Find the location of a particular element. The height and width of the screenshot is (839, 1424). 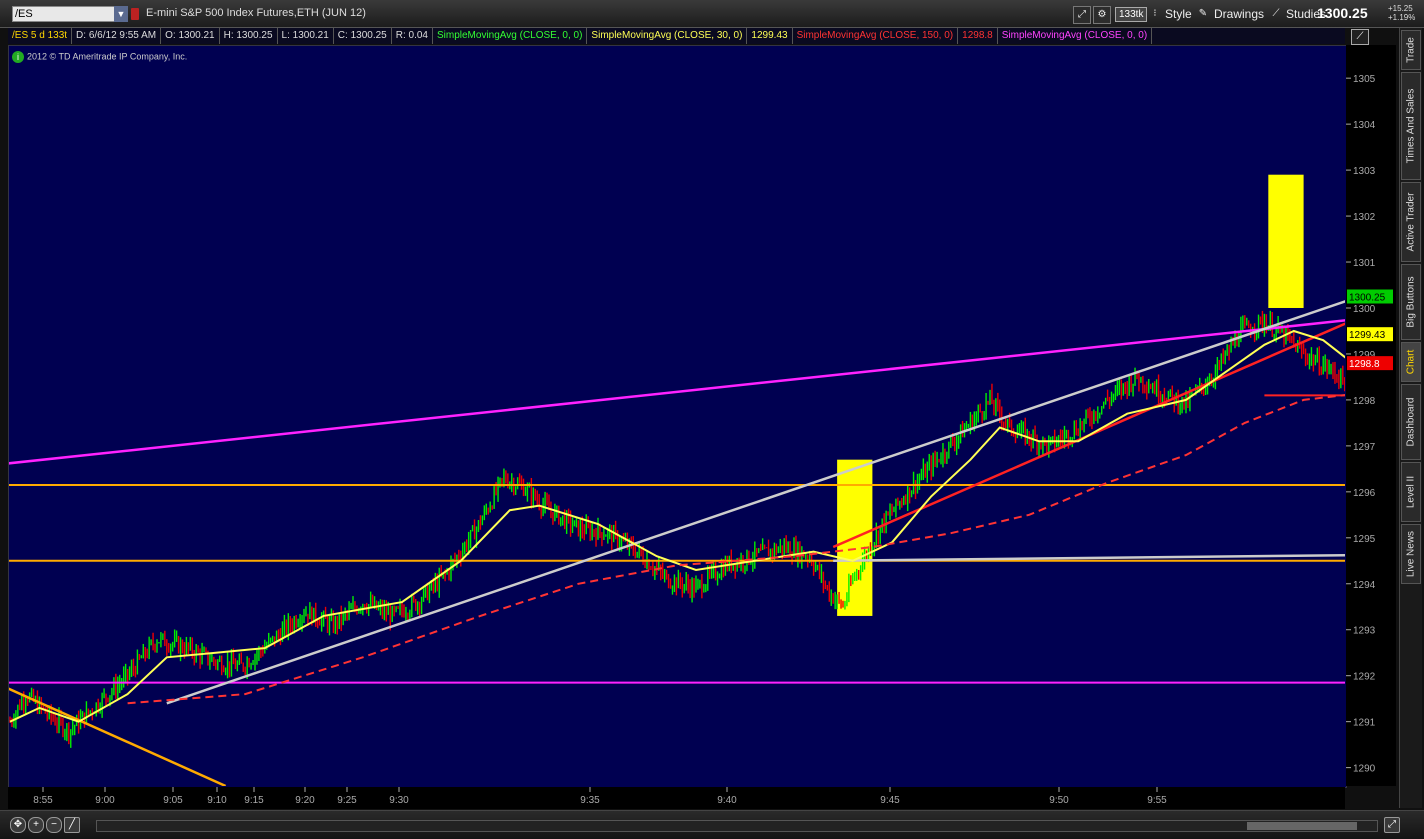

y-tick-label: 1298 is located at coordinates (1364, 401).